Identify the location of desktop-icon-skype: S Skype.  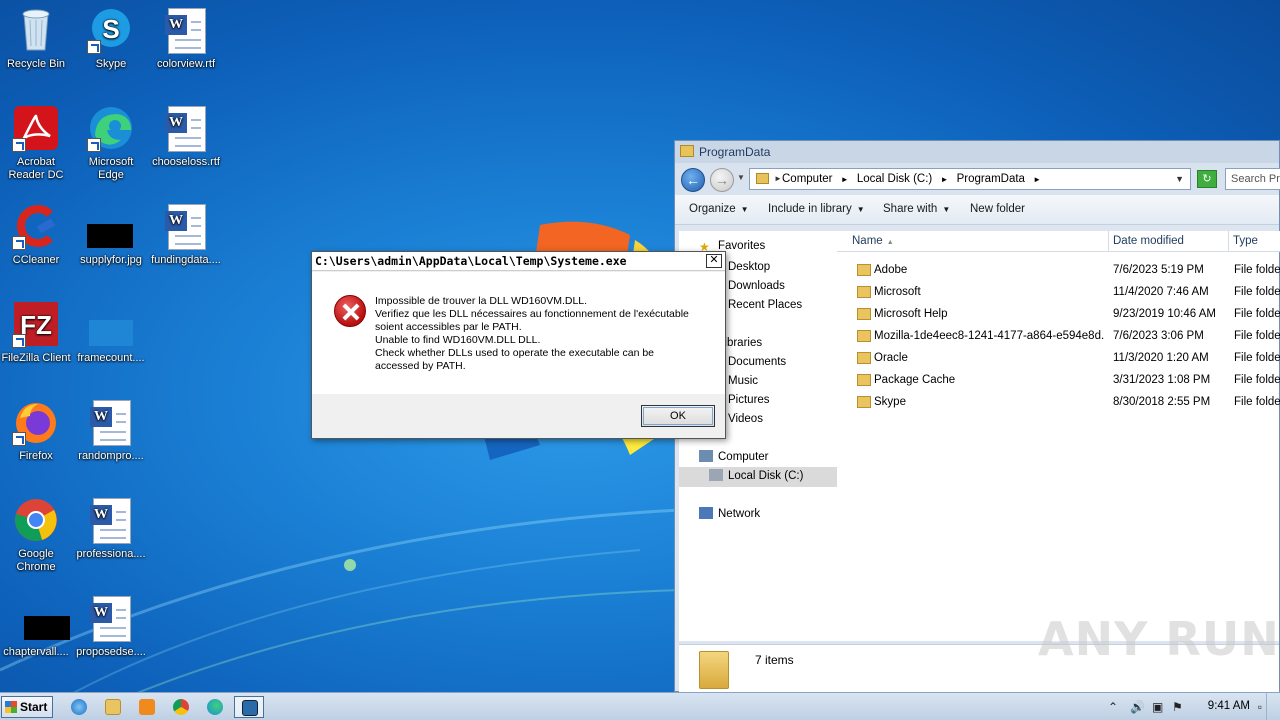
(111, 38).